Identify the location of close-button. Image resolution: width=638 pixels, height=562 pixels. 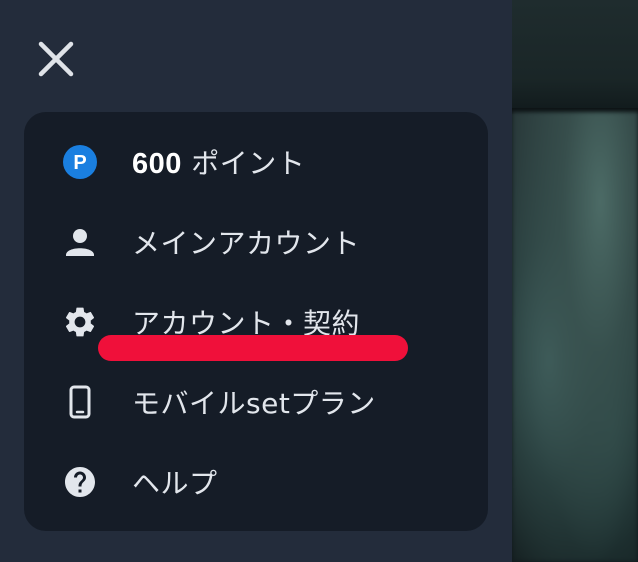
(56, 59).